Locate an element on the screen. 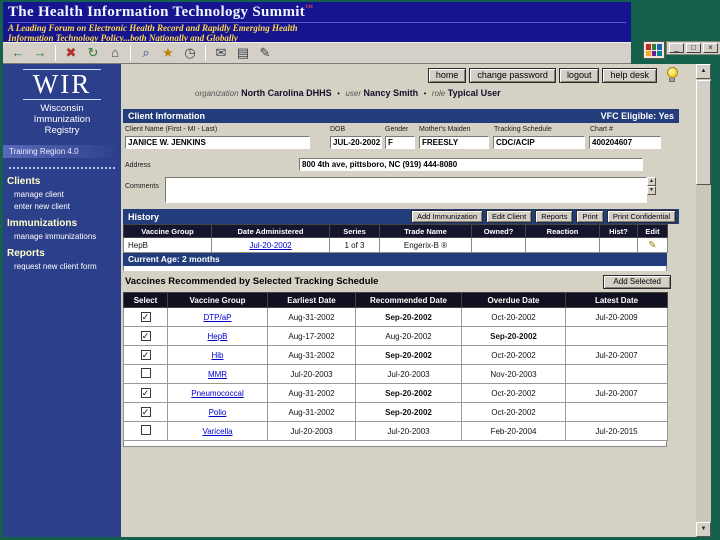  stop-icon: ✖ is located at coordinates (71, 53).